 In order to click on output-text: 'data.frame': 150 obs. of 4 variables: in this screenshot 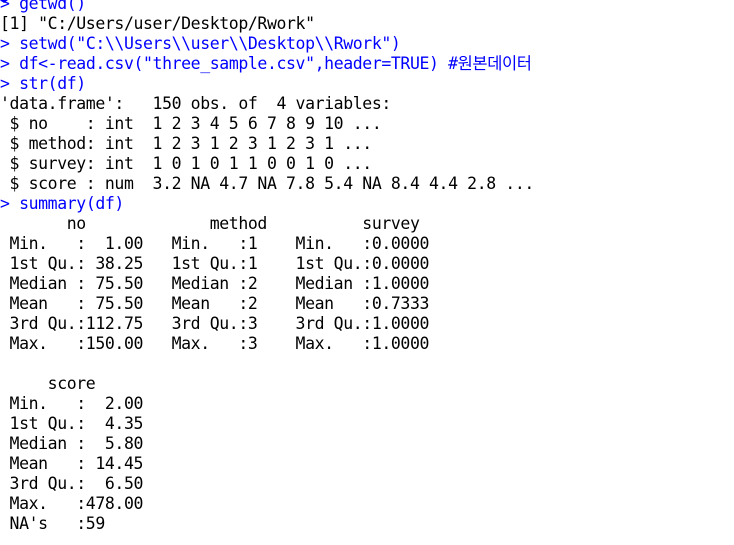, I will do `click(195, 103)`.